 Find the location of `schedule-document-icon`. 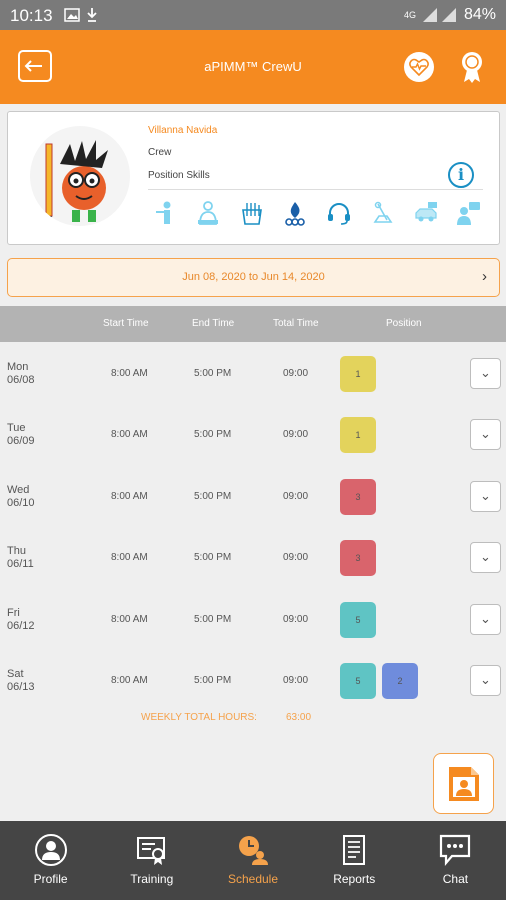

schedule-document-icon is located at coordinates (463, 783).